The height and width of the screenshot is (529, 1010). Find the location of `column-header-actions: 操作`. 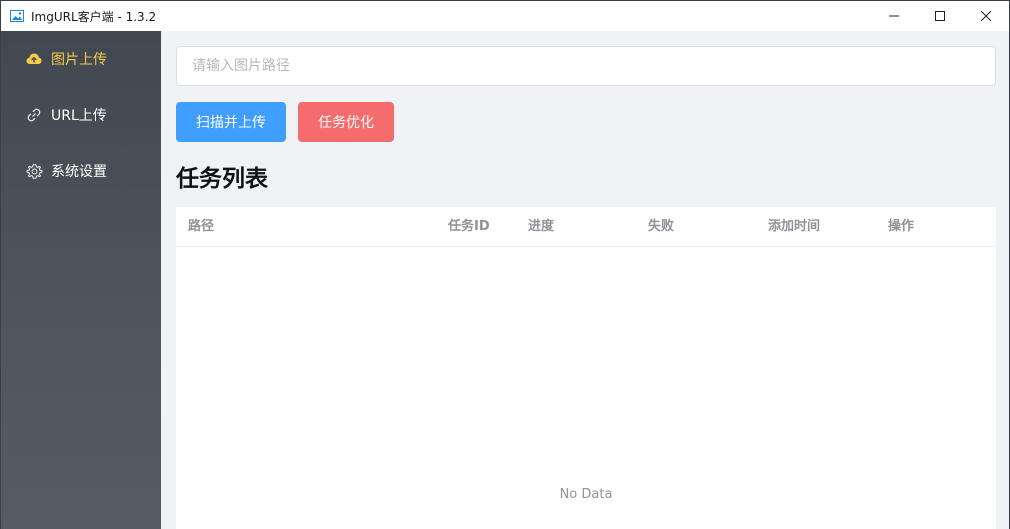

column-header-actions: 操作 is located at coordinates (901, 226).